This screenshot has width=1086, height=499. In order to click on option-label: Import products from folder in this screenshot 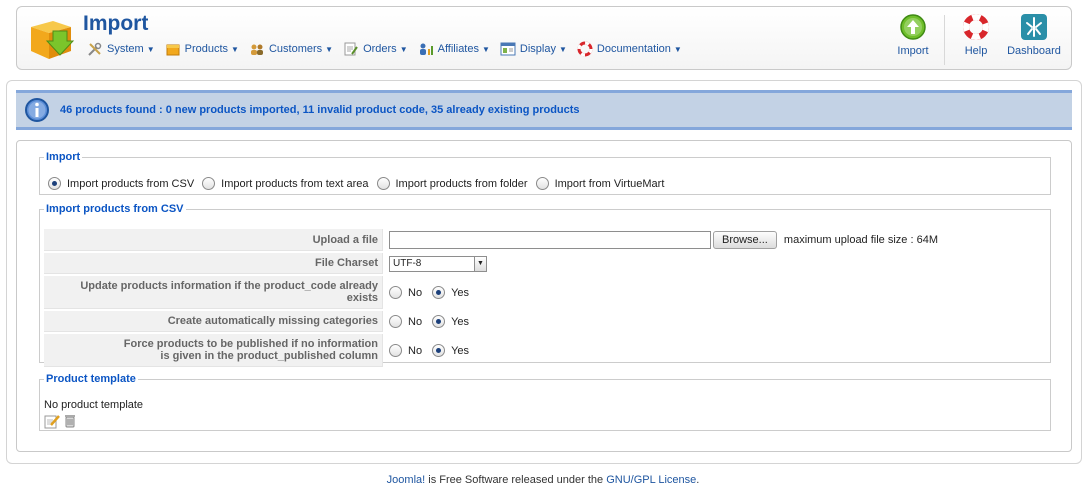, I will do `click(461, 183)`.